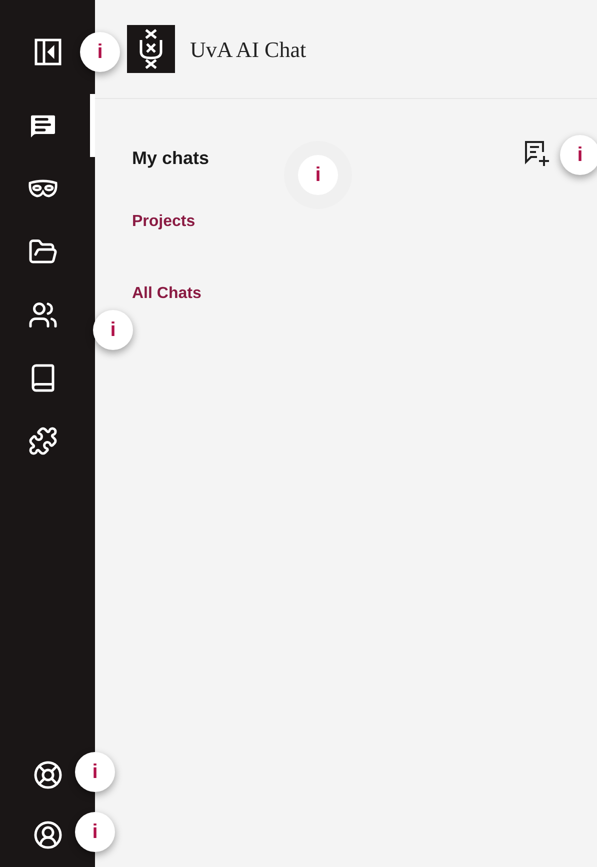  I want to click on panel-heading: My chats, so click(171, 158).